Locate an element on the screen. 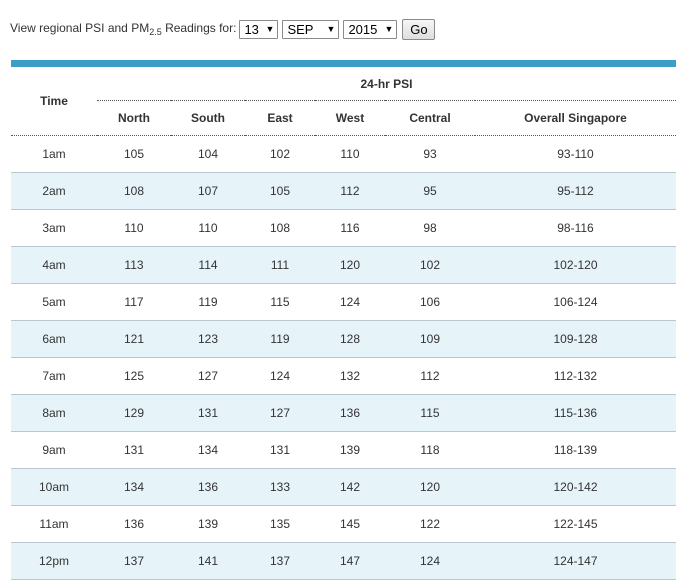 Image resolution: width=694 pixels, height=580 pixels. west-cell: 124 is located at coordinates (350, 302).